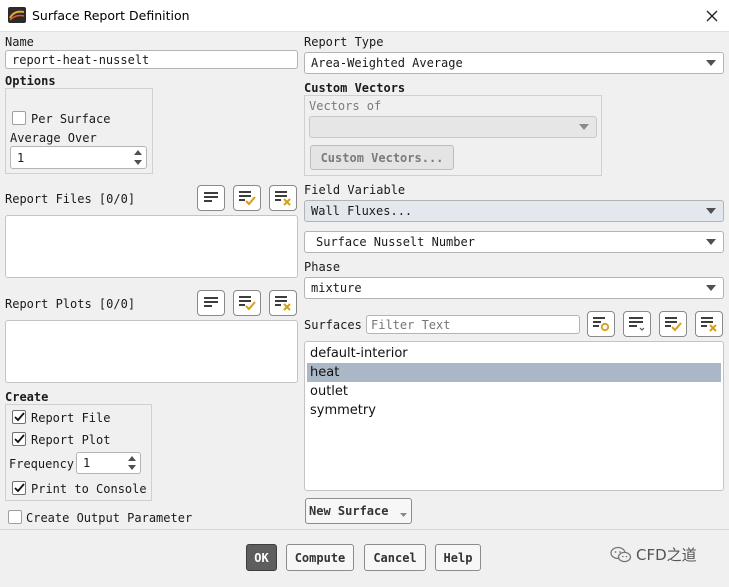 This screenshot has height=587, width=729. Describe the element at coordinates (151, 246) in the screenshot. I see `report-files-list` at that location.